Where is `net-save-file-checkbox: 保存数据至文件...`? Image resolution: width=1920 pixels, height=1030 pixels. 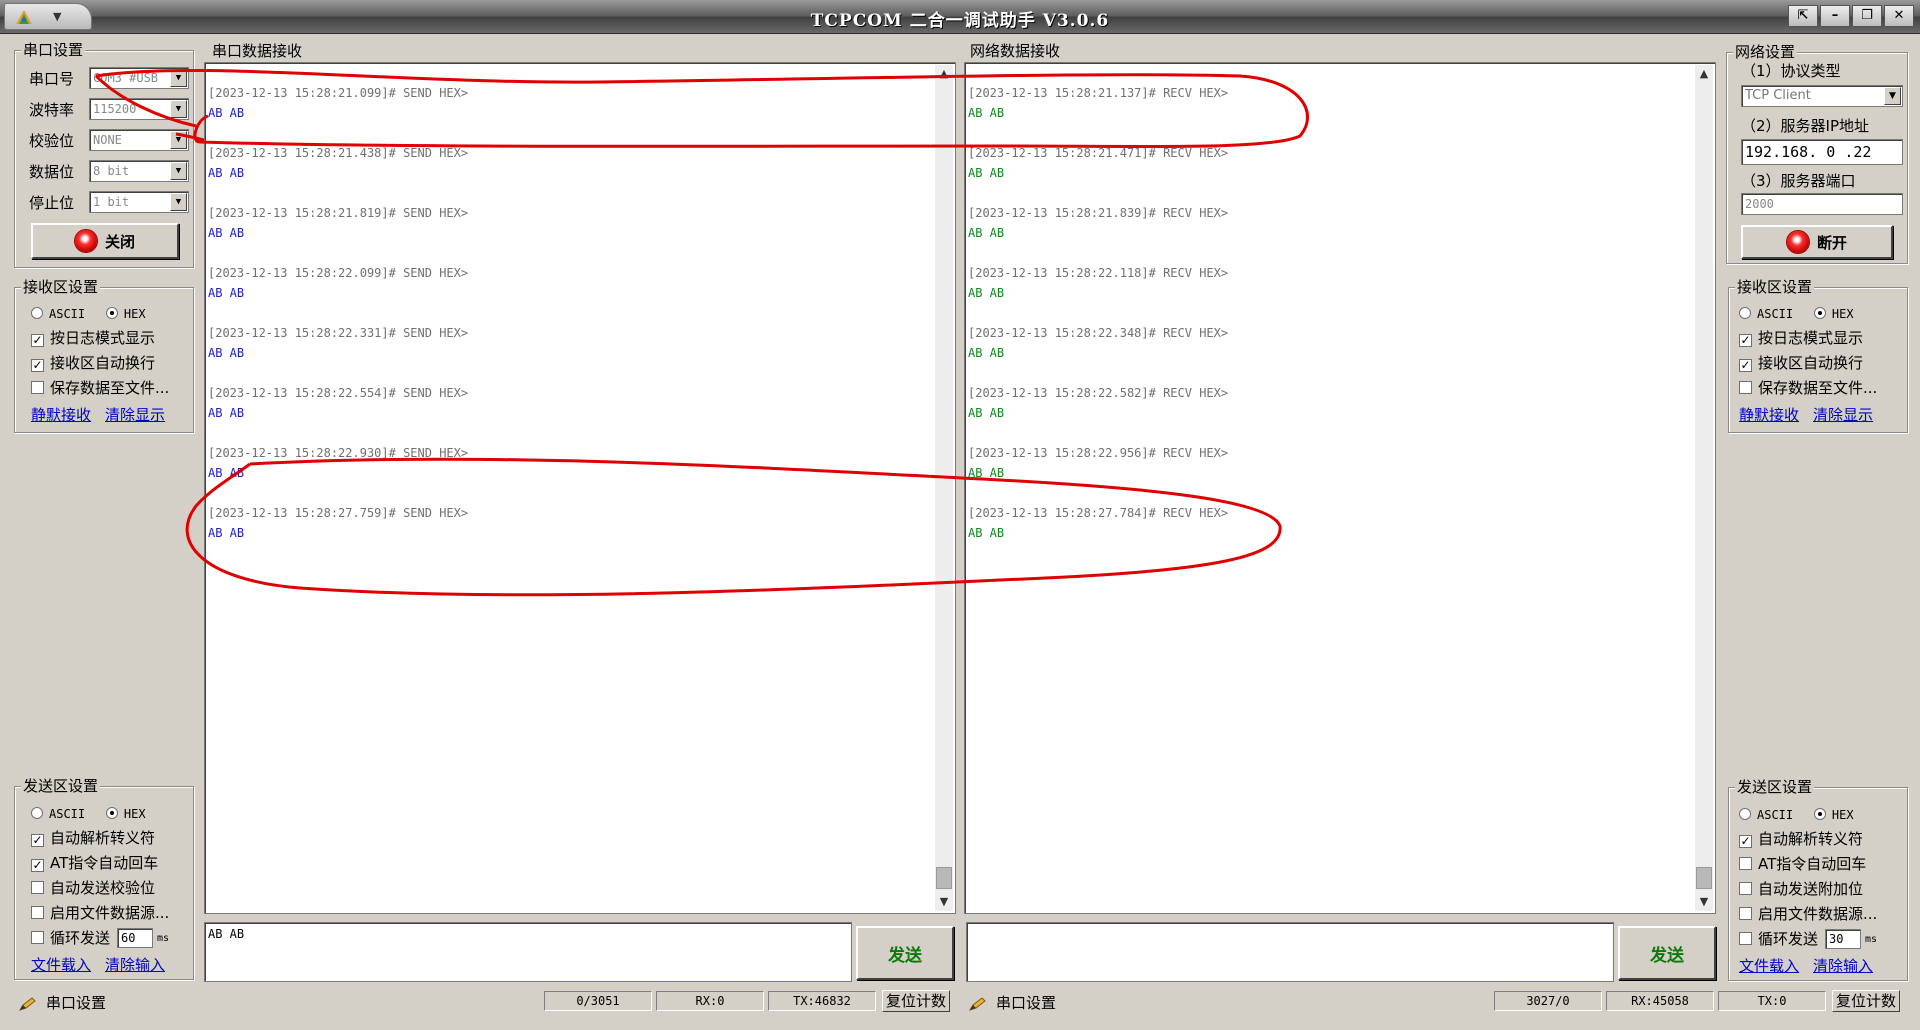 net-save-file-checkbox: 保存数据至文件... is located at coordinates (1808, 388).